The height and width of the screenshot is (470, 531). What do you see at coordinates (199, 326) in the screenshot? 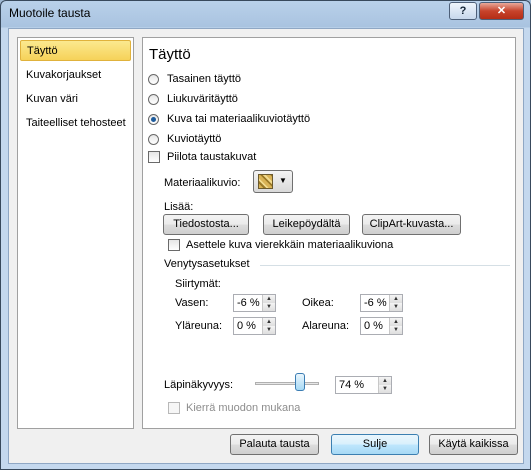
I see `top-offset-label: Yläreuna:` at bounding box center [199, 326].